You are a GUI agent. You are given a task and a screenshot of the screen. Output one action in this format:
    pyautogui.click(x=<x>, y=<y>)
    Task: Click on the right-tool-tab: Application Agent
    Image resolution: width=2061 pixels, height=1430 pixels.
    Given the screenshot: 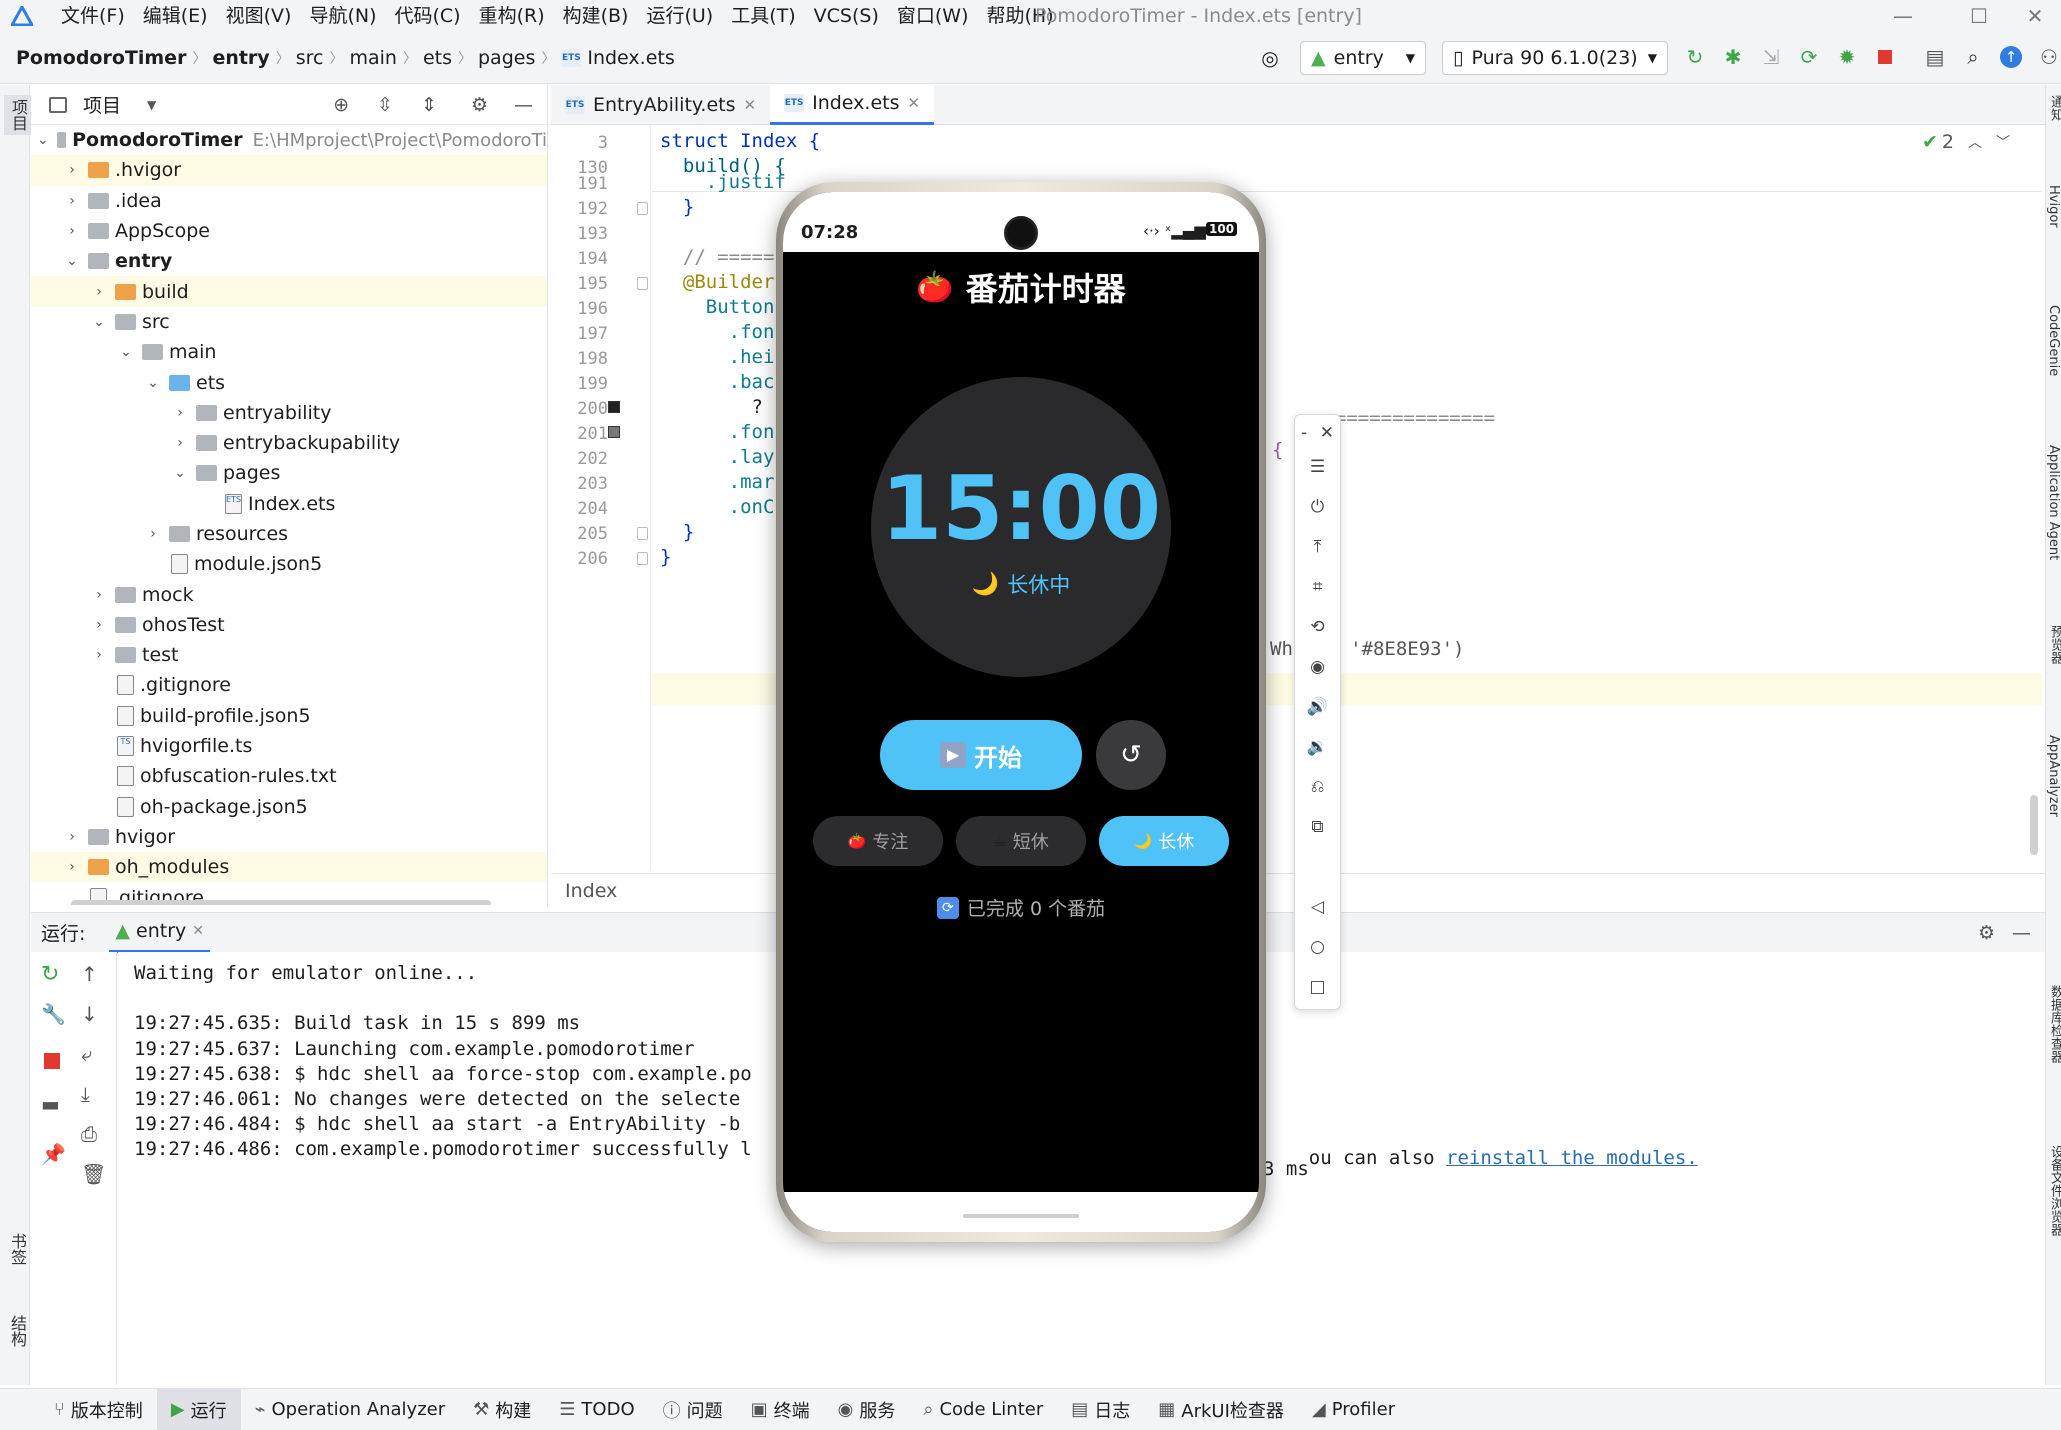 What is the action you would take?
    pyautogui.click(x=2053, y=502)
    